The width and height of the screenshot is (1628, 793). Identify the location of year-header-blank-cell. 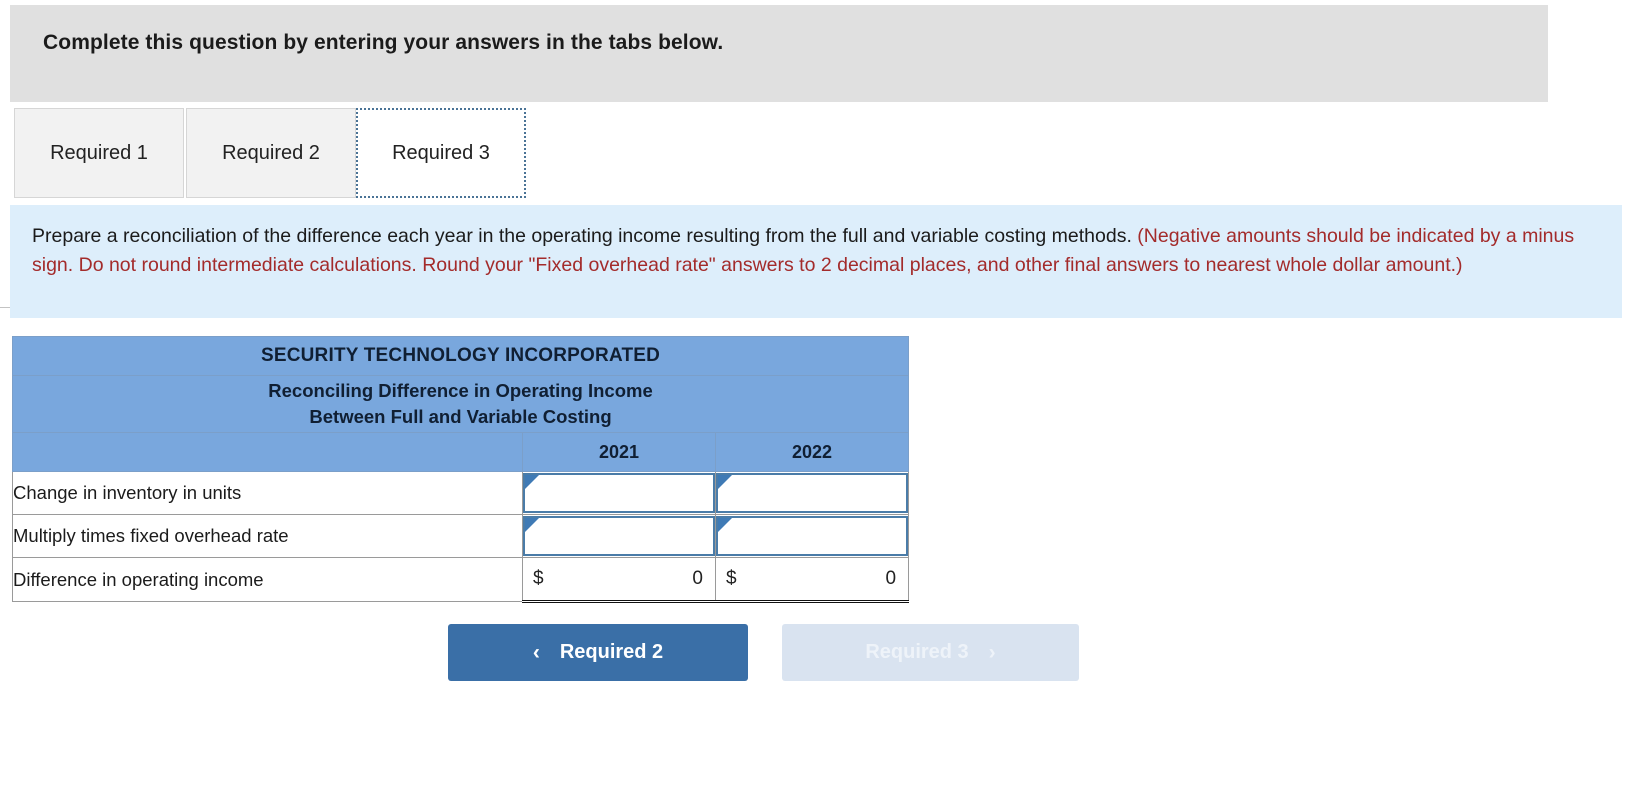
(267, 452).